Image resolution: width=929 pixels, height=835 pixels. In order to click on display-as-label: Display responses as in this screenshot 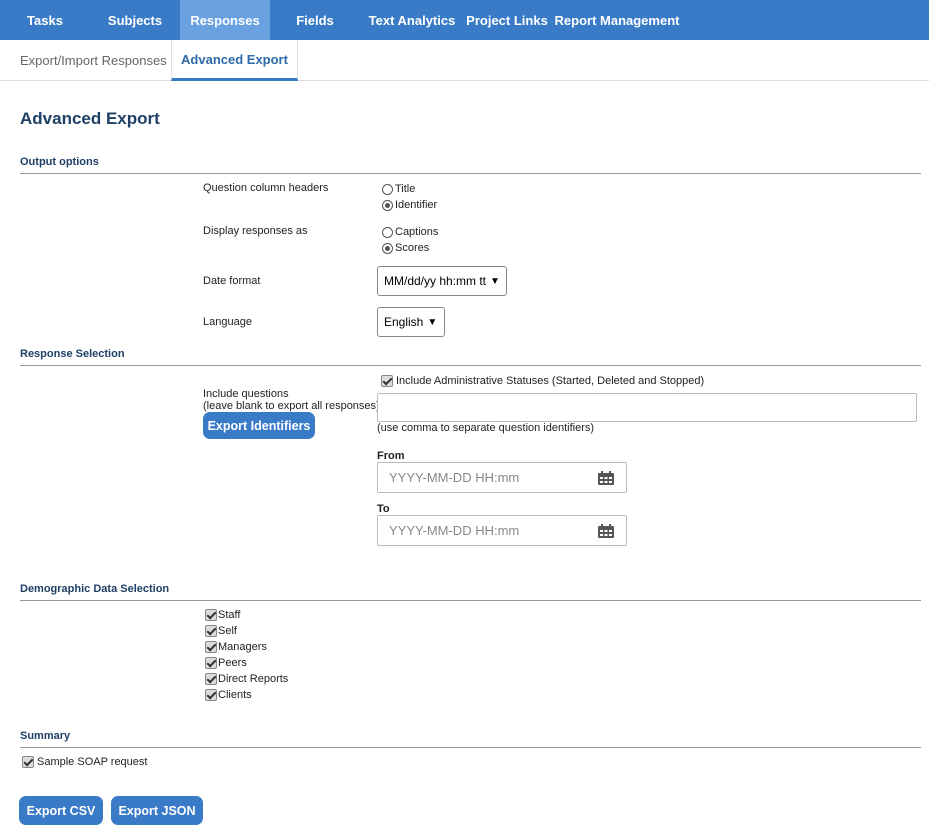, I will do `click(255, 231)`.